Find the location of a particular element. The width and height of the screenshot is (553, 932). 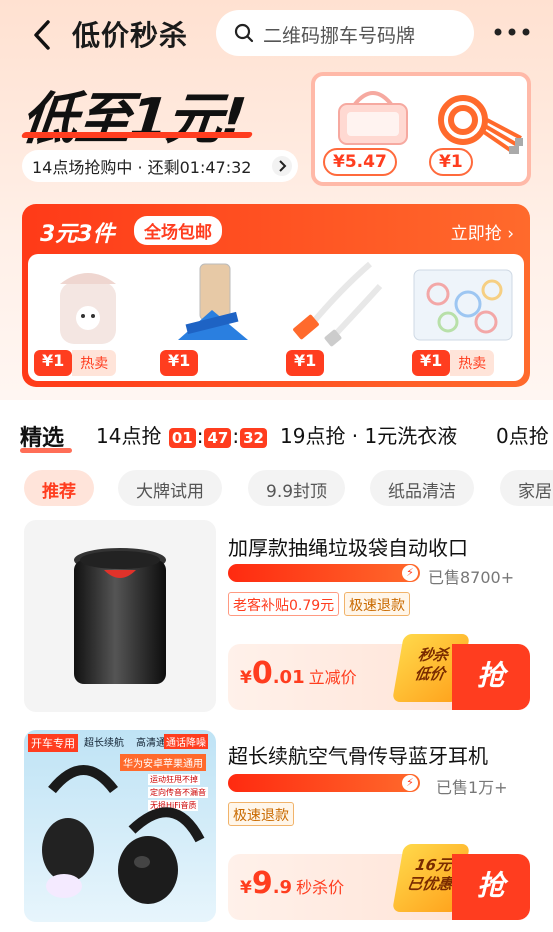

grab-now-link: 立即抢 › is located at coordinates (482, 231).